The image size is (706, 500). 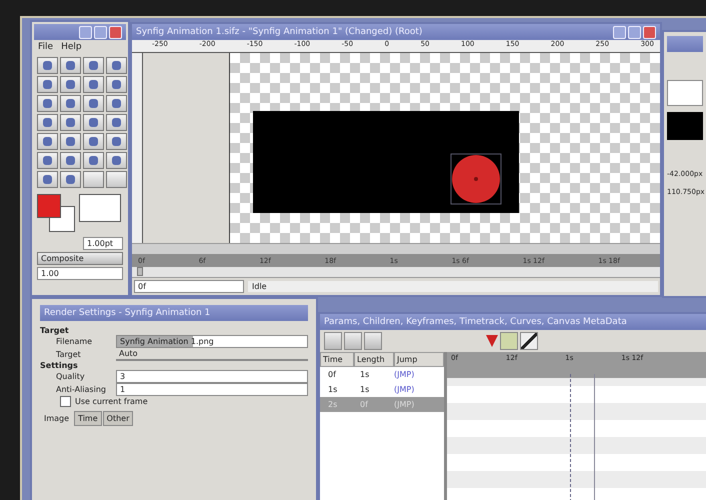 I want to click on field-label: Quality, so click(x=71, y=376).